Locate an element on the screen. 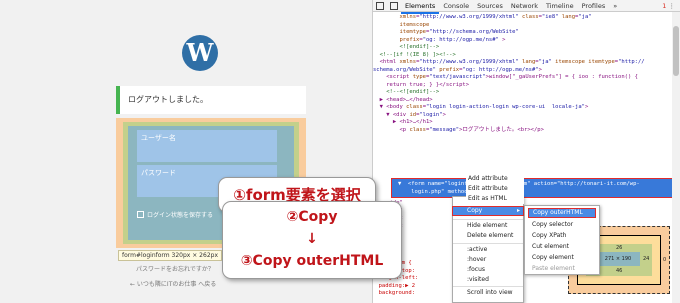  tab-timeline: Timeline is located at coordinates (560, 6).